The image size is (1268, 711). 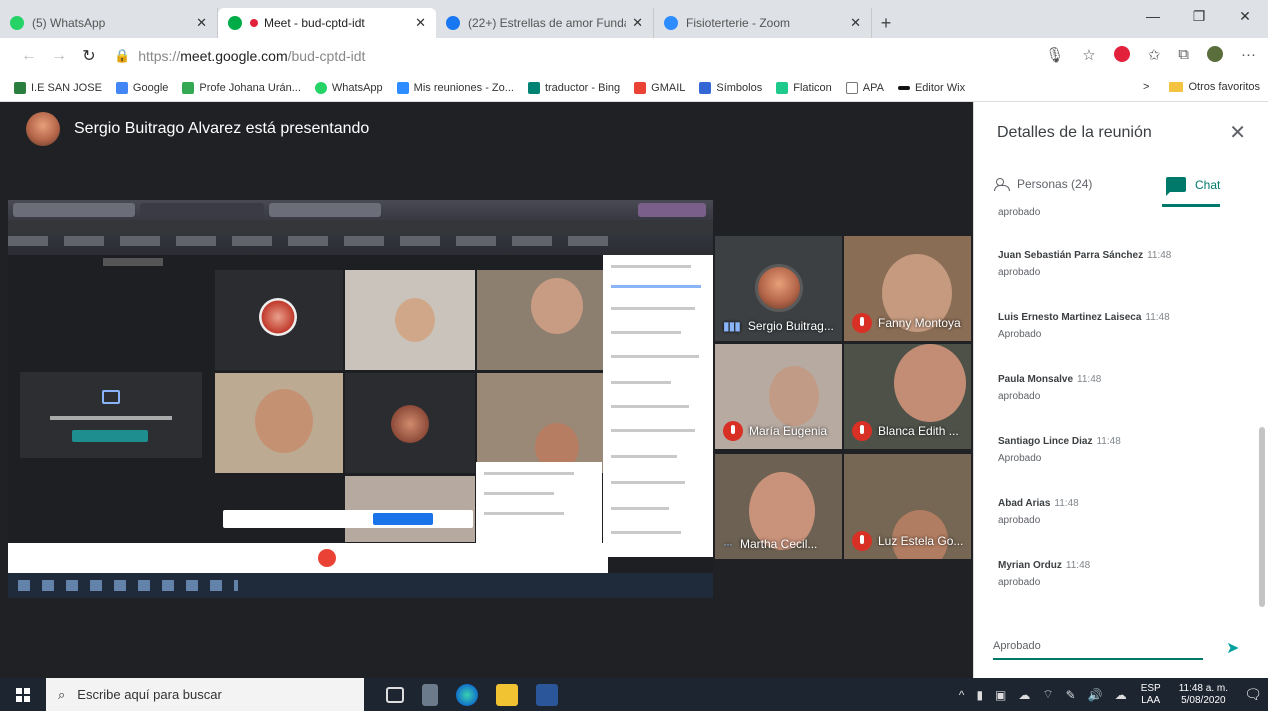 I want to click on bookmark: Símbolos, so click(x=731, y=87).